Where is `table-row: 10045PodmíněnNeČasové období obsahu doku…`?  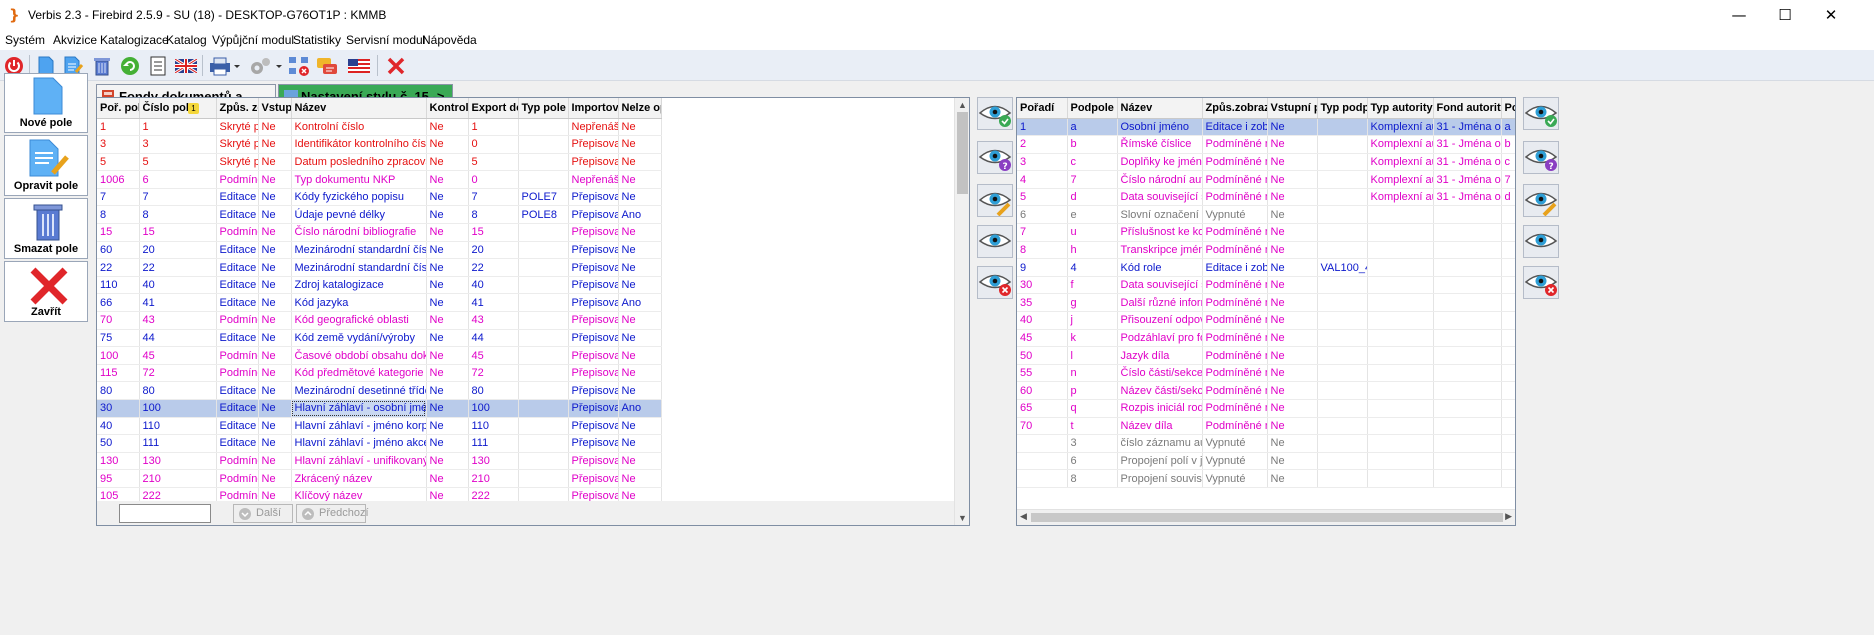
table-row: 10045PodmíněnNeČasové období obsahu doku… is located at coordinates (379, 355).